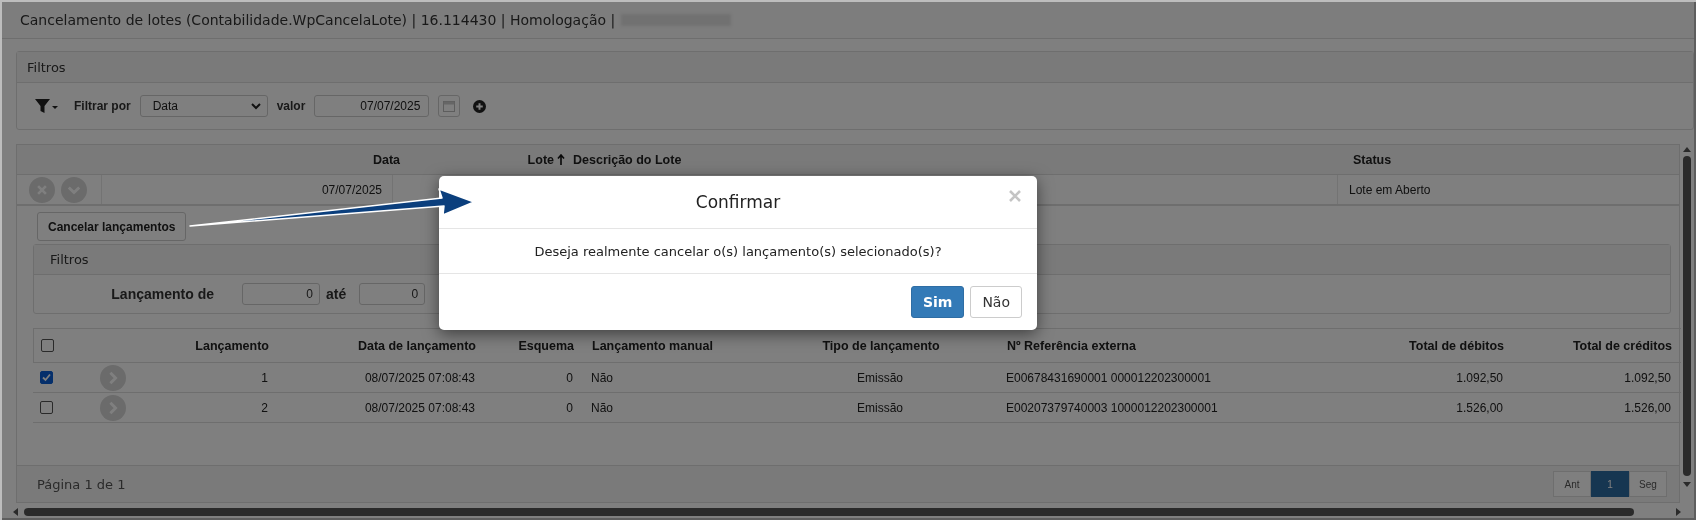  Describe the element at coordinates (351, 189) in the screenshot. I see `table-cell: 07/07/2025` at that location.